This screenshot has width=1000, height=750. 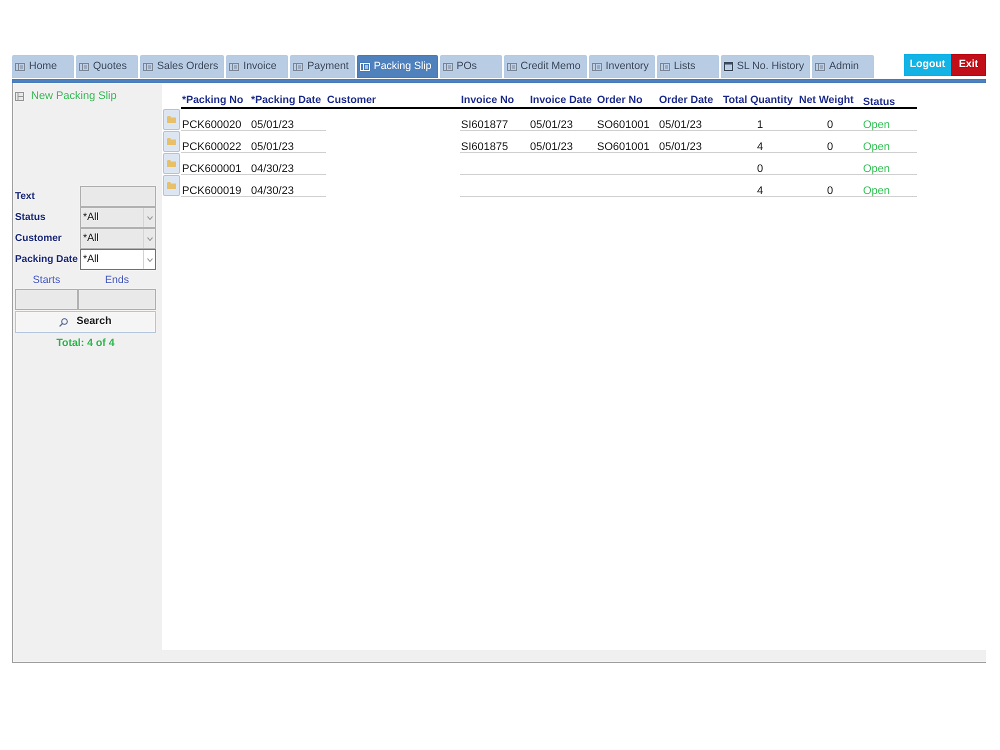 I want to click on column-header: Order Date, so click(x=686, y=100).